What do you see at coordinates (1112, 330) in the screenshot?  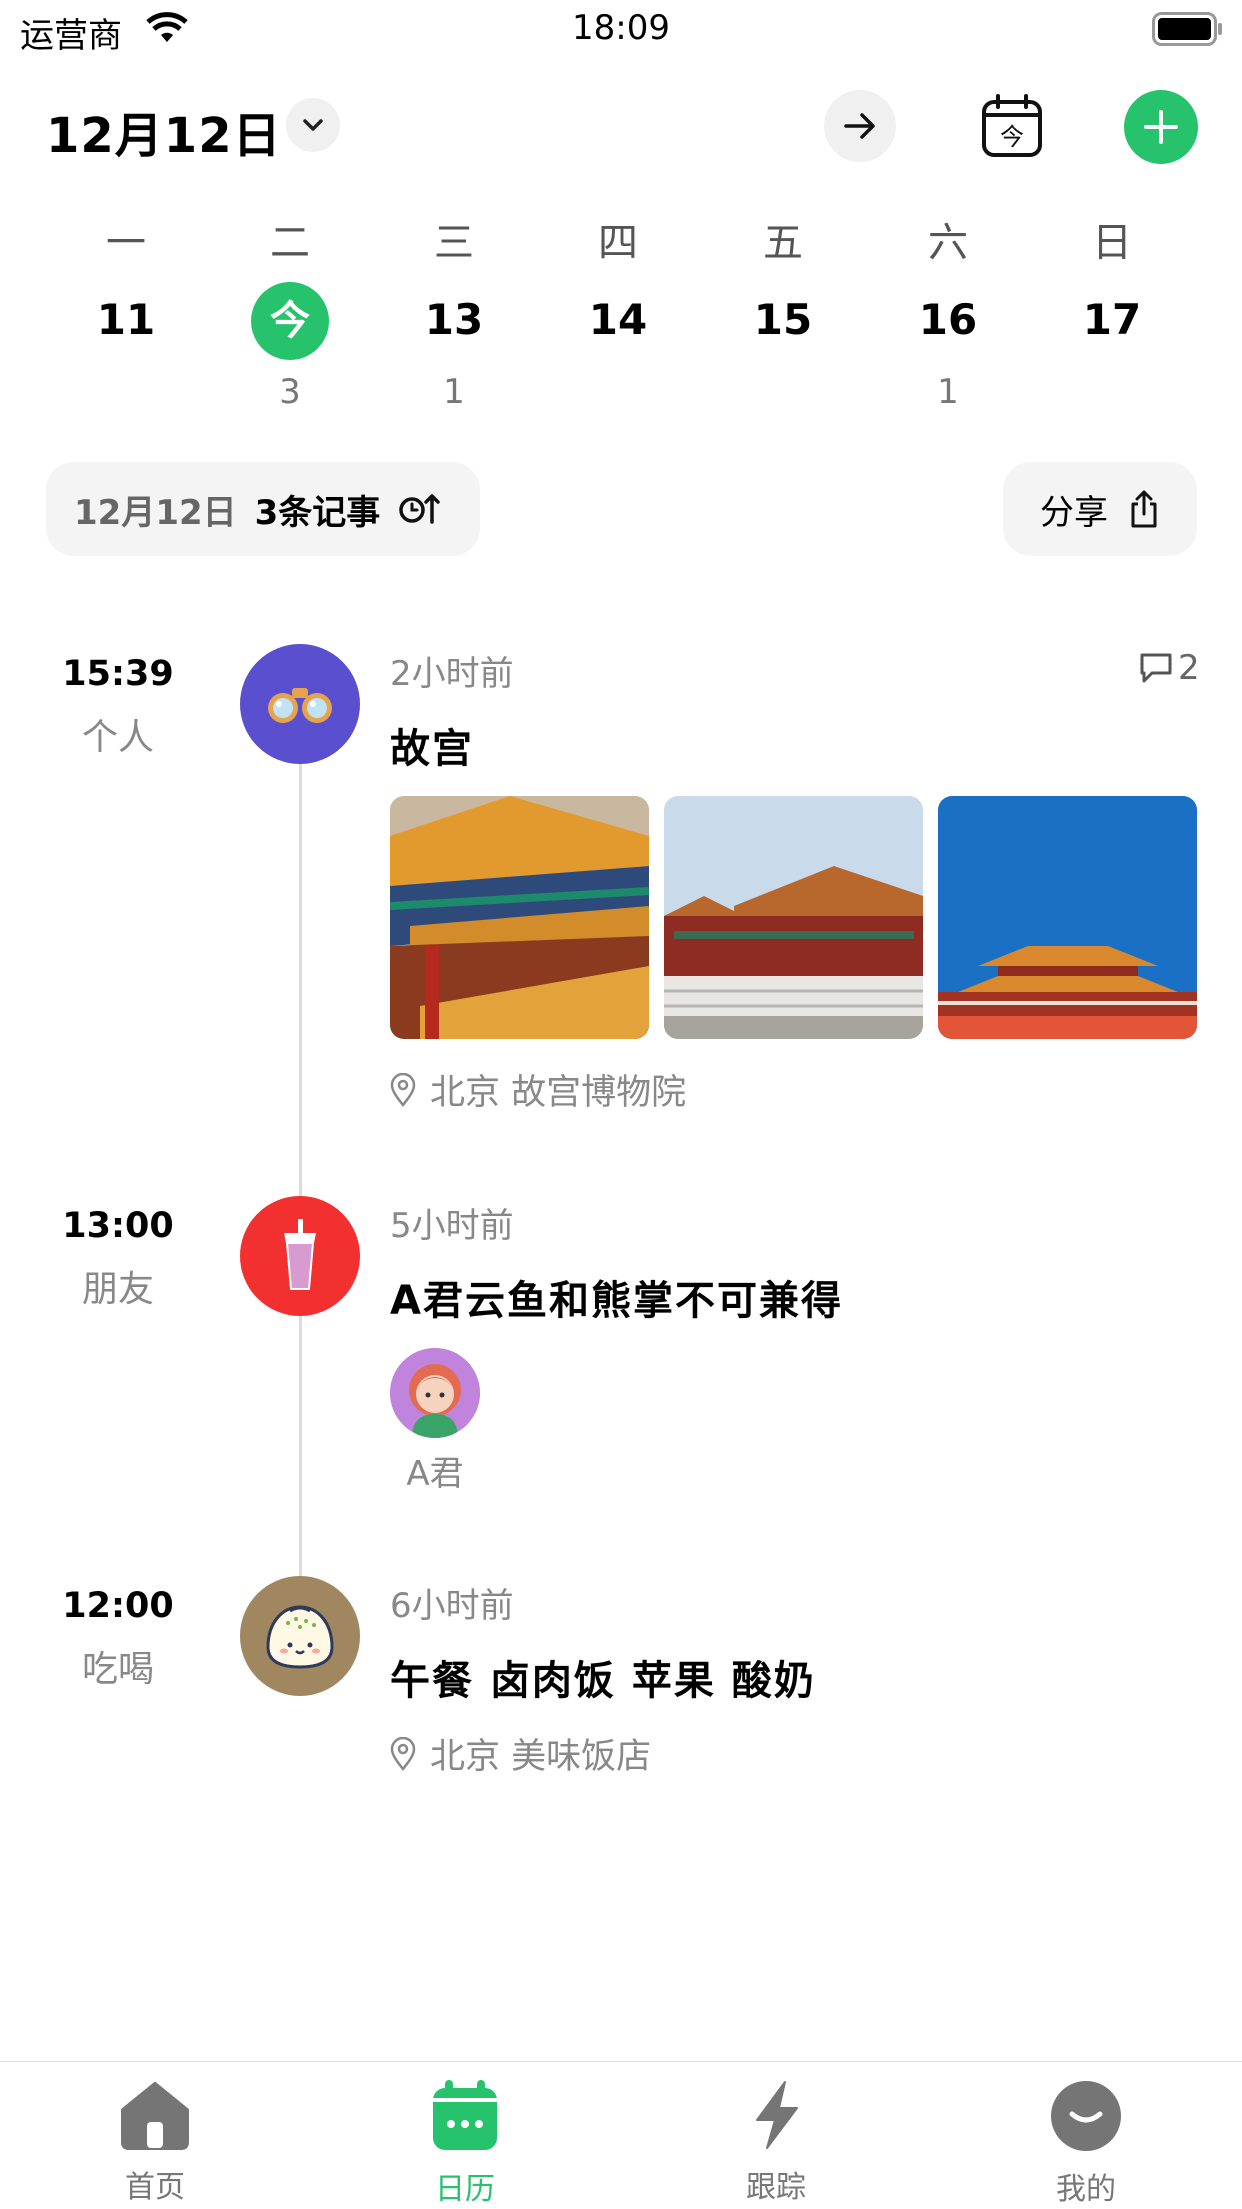 I see `day-cell: 17` at bounding box center [1112, 330].